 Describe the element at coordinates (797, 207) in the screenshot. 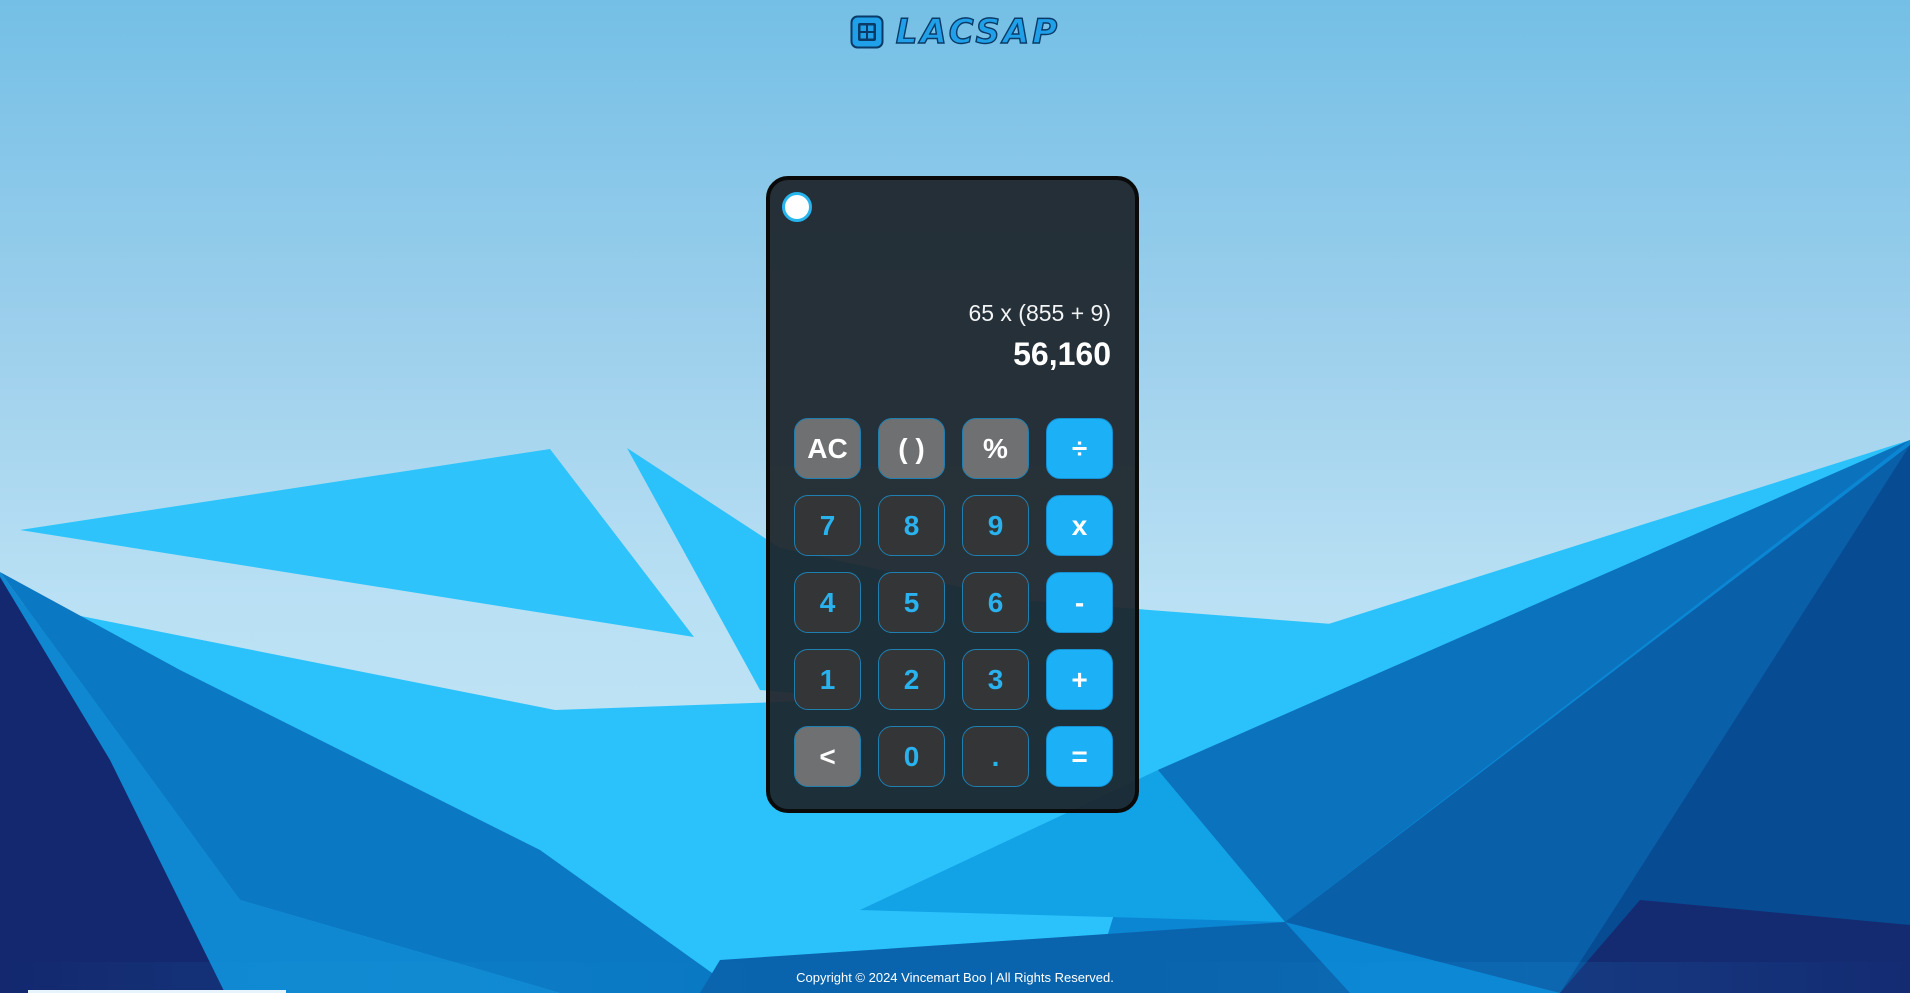

I see `theme-toggle-button` at that location.